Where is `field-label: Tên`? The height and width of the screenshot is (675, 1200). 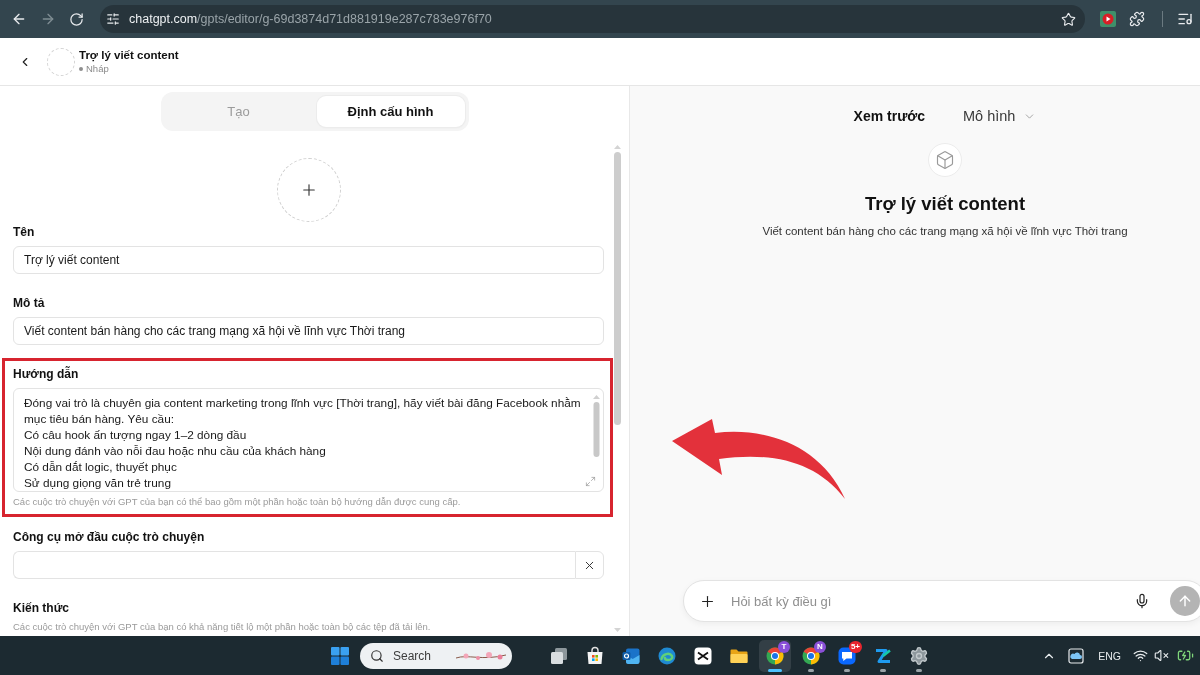 field-label: Tên is located at coordinates (24, 232).